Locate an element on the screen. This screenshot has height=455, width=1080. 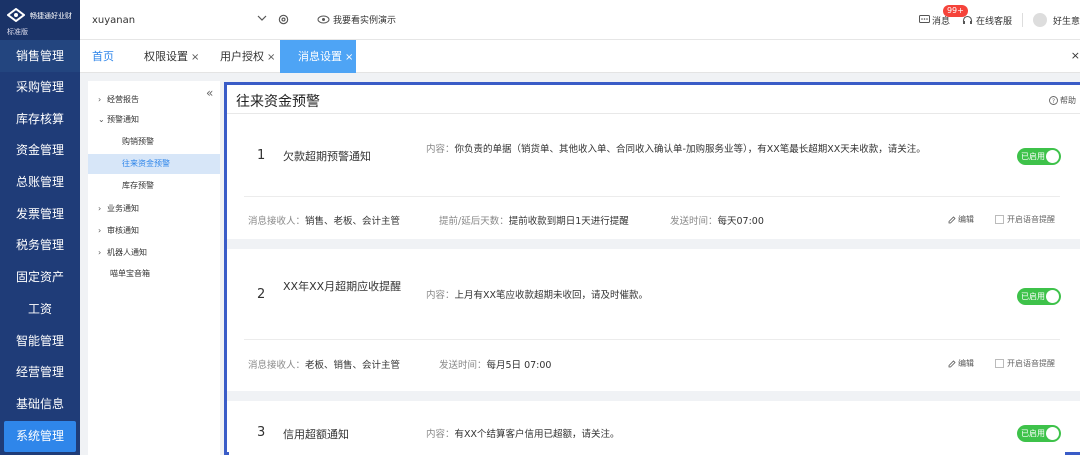
alert-name: 欠款超期预警通知 is located at coordinates (327, 156).